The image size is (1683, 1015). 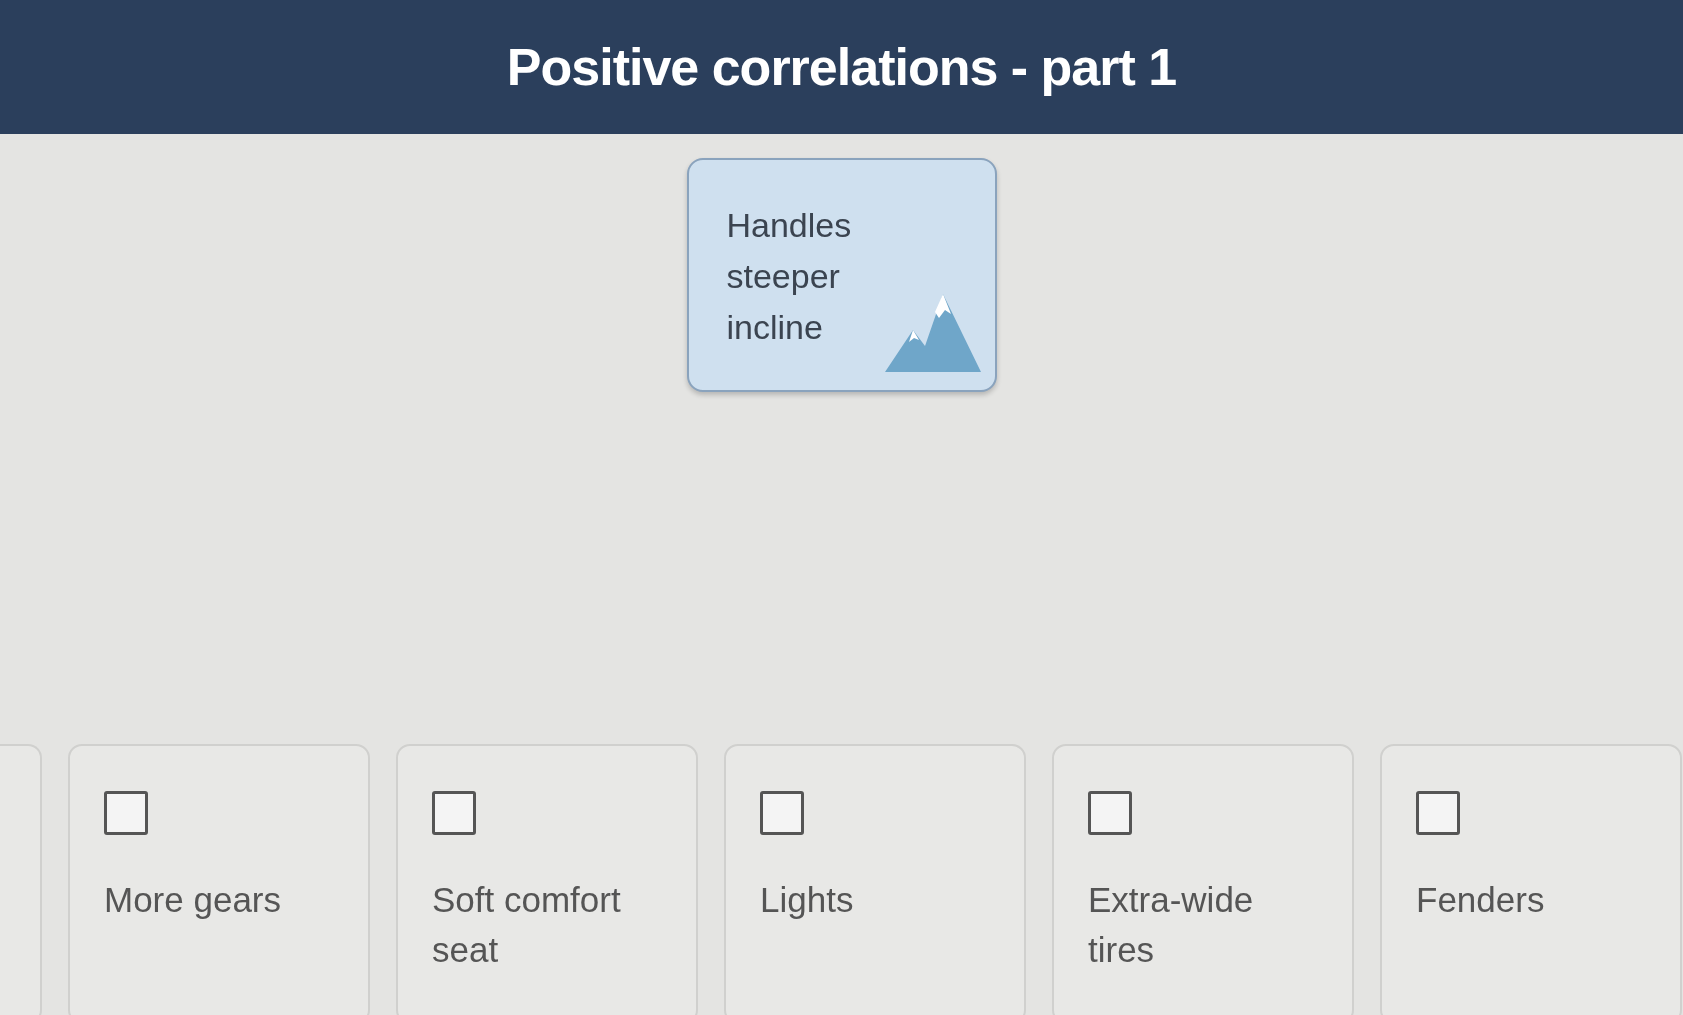 I want to click on option-card: Soft comfort seat, so click(x=547, y=879).